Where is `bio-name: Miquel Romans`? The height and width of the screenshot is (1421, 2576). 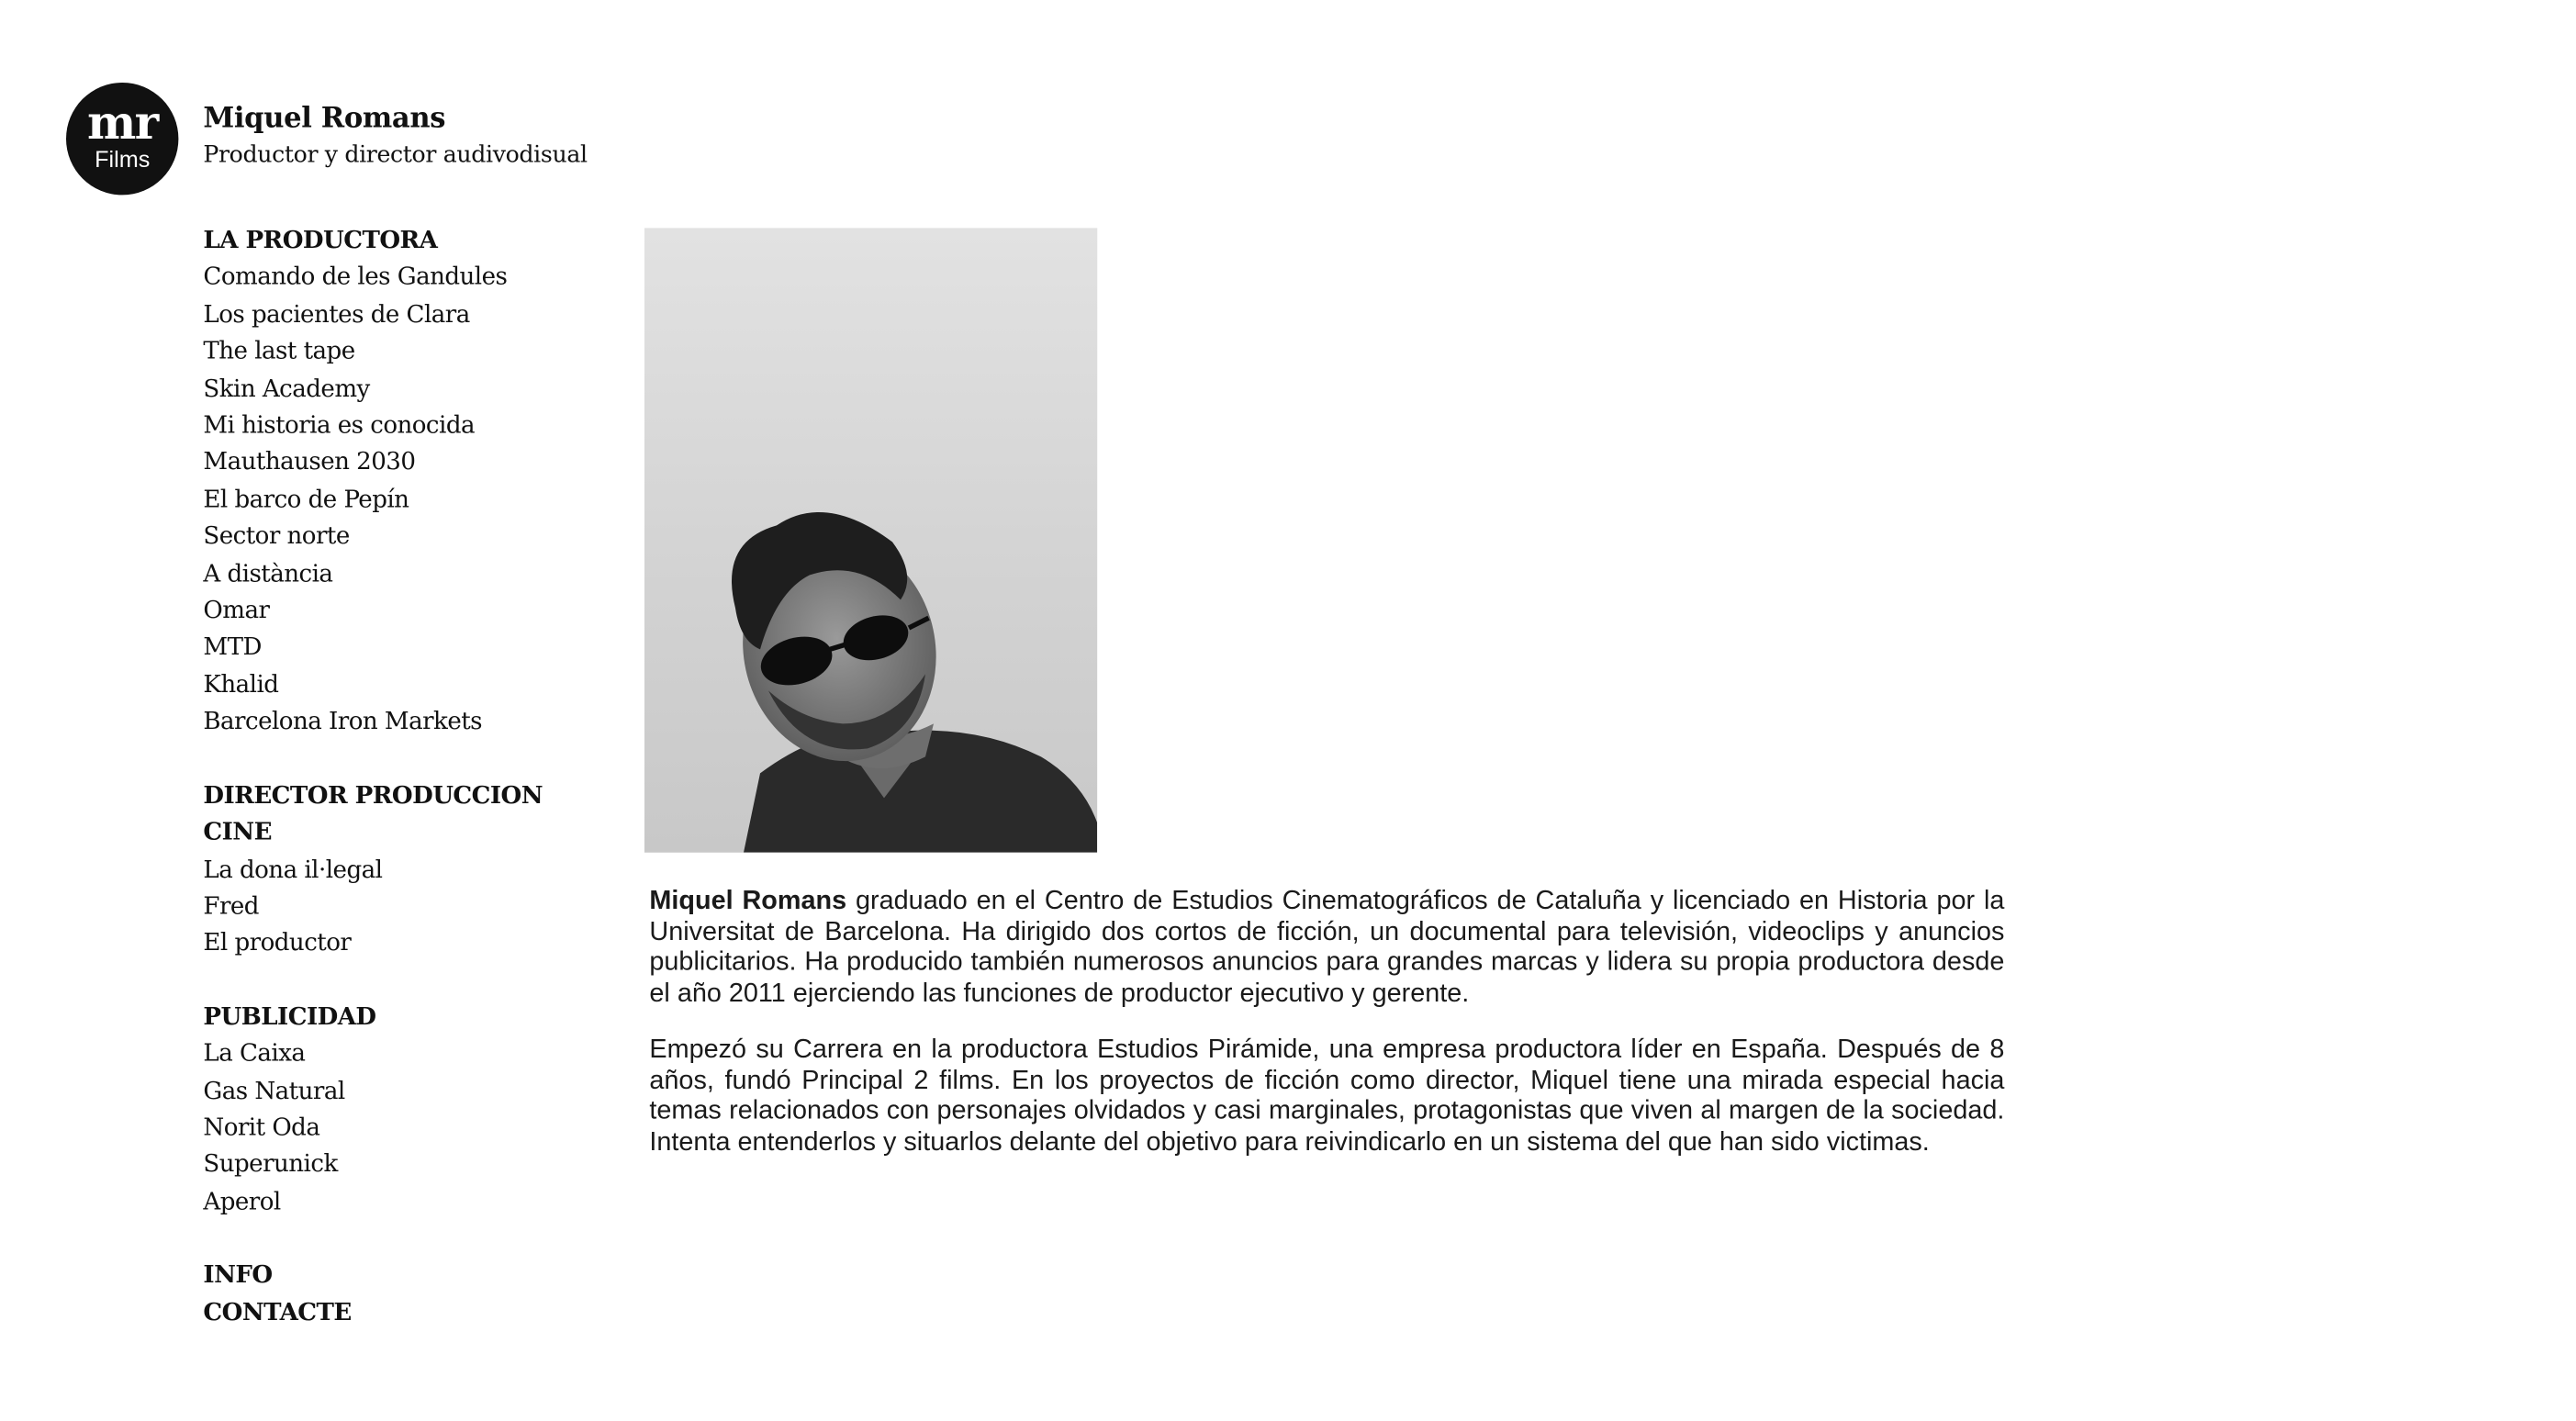
bio-name: Miquel Romans is located at coordinates (748, 901).